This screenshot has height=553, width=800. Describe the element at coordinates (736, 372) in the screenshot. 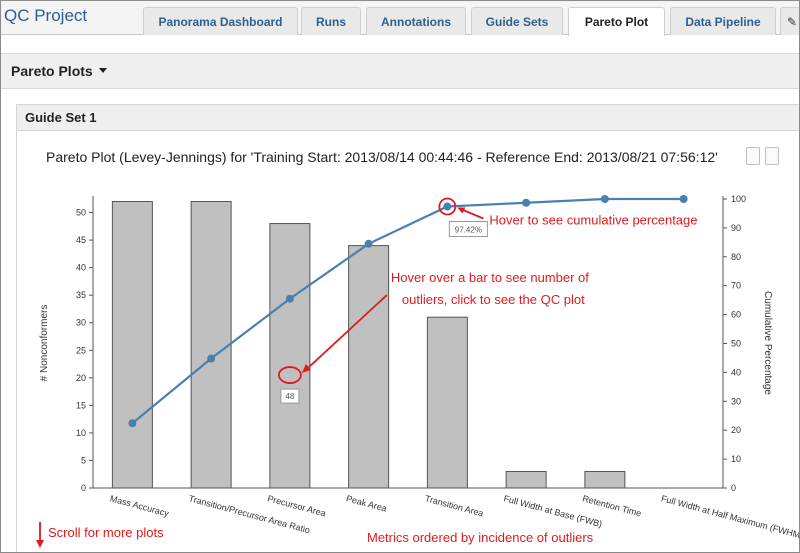

I see `y2-tick-label: 40` at that location.